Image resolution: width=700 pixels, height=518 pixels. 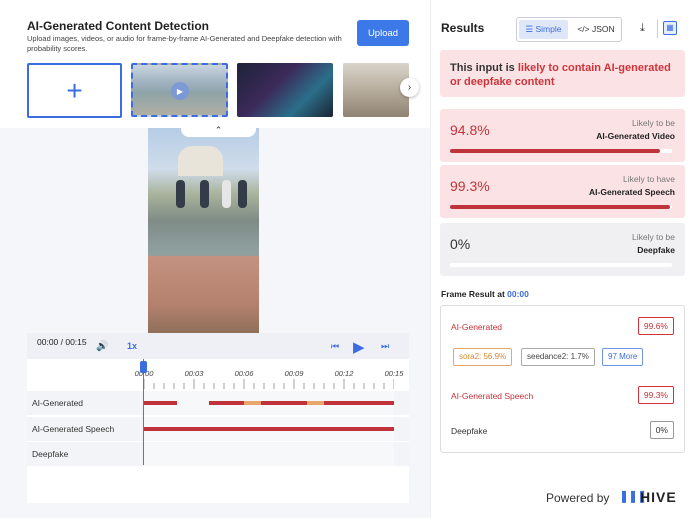 I want to click on result-category: AI-Generated Video, so click(x=635, y=136).